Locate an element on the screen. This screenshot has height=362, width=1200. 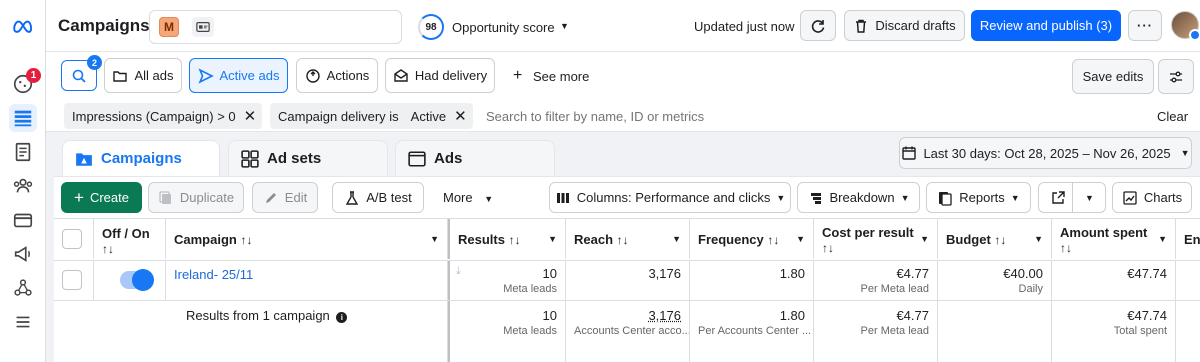
header-cost-per-result: Cost per result ↑↓ ▼ is located at coordinates (876, 239).